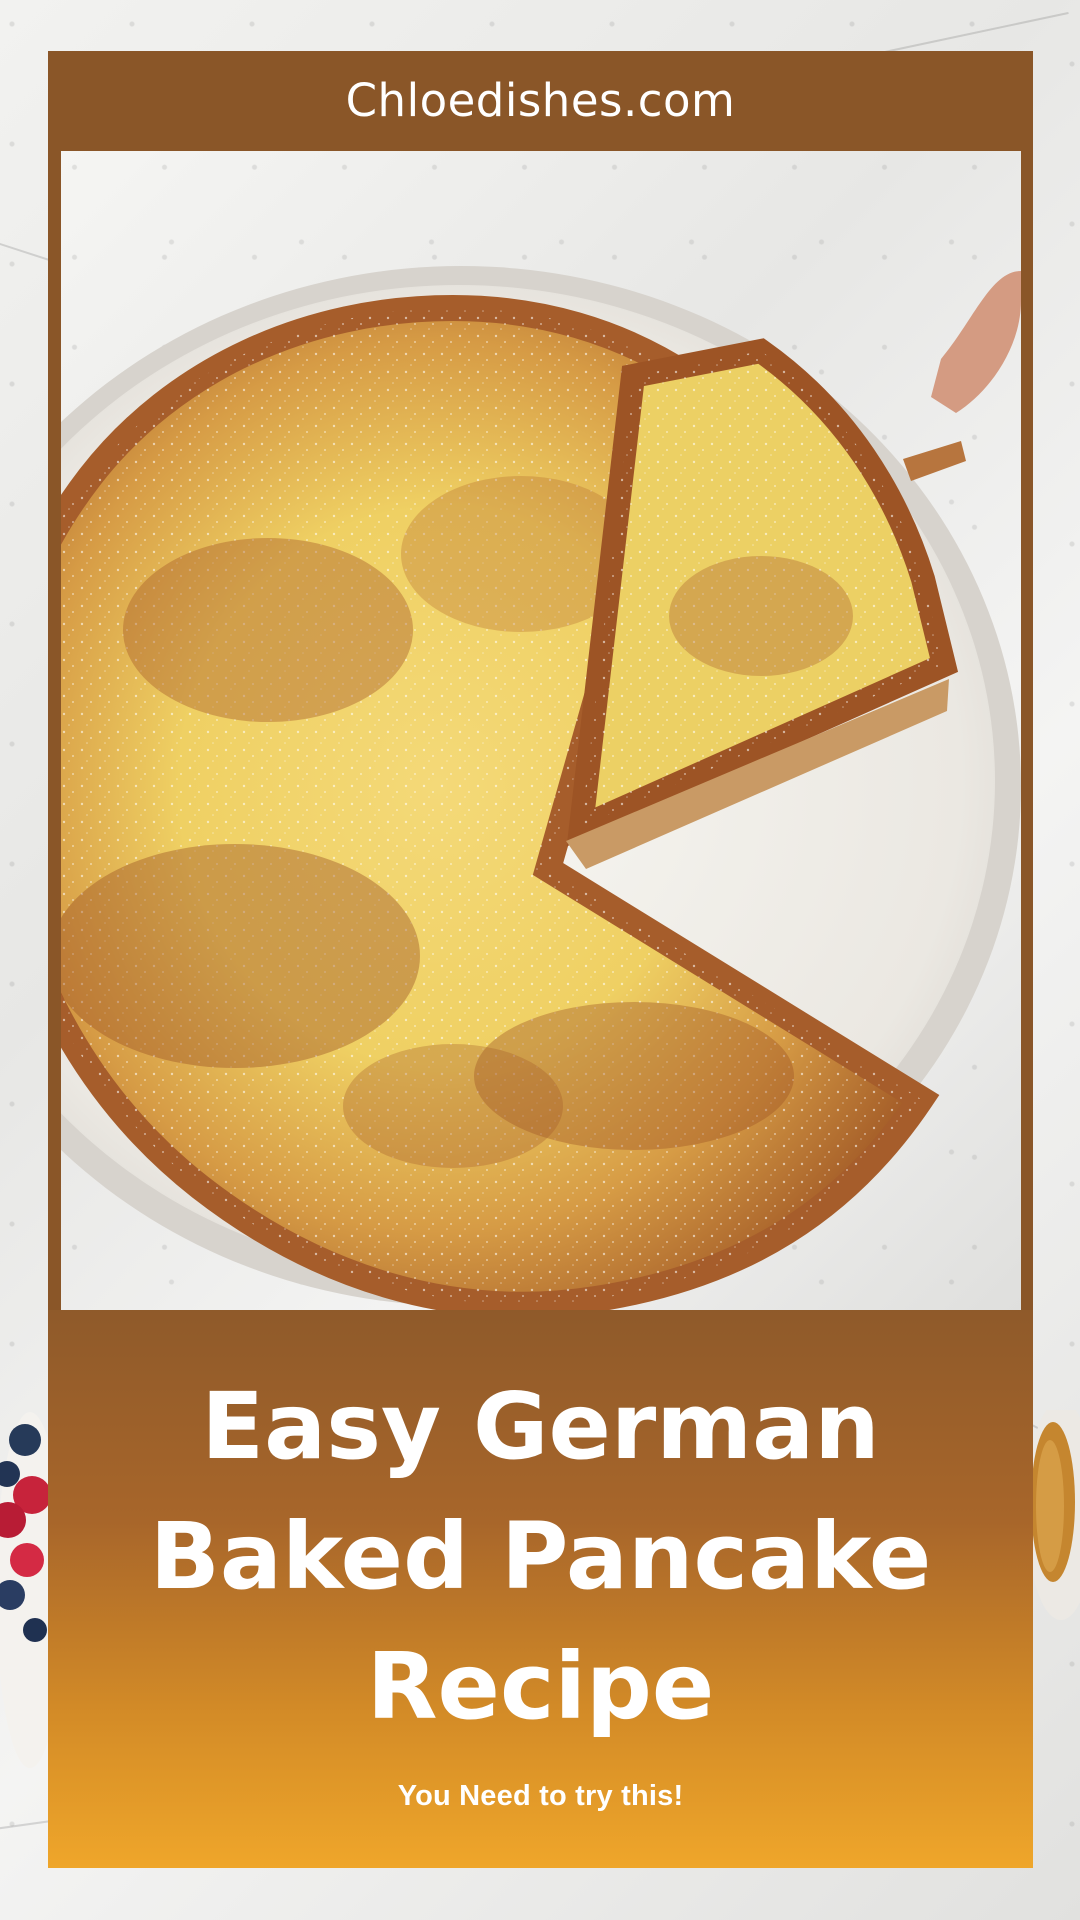  I want to click on site-domain: Chloedishes.com, so click(540, 100).